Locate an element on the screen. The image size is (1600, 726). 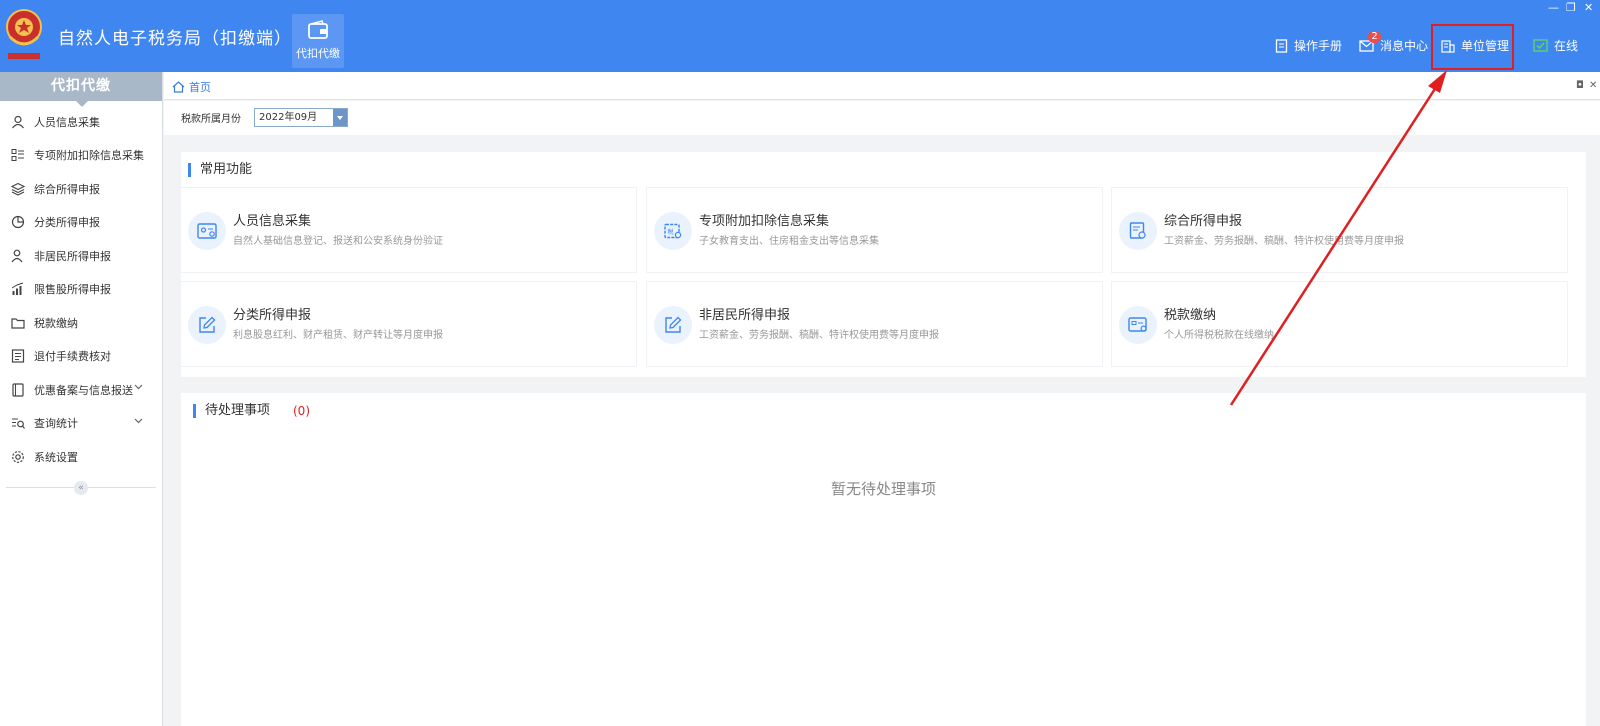
folder-icon is located at coordinates (18, 323).